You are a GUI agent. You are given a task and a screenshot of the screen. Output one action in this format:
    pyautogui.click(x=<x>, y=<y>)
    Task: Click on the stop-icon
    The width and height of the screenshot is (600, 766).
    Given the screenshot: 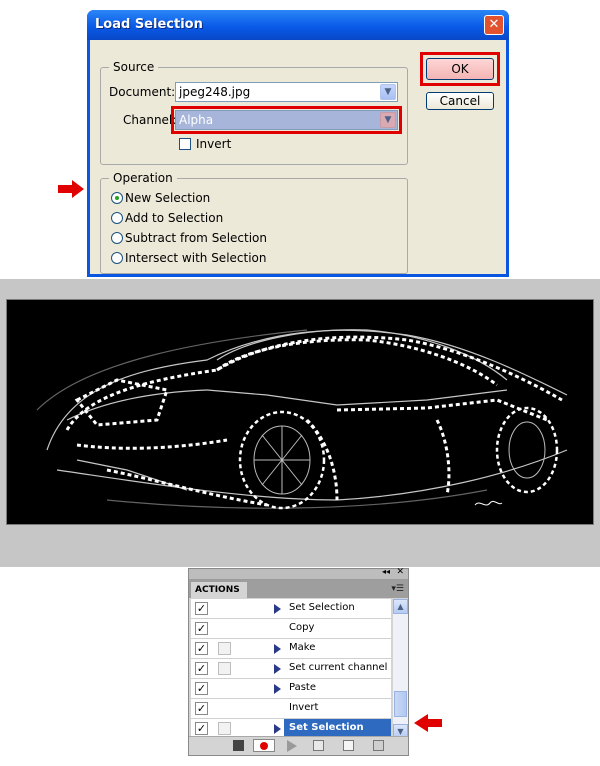 What is the action you would take?
    pyautogui.click(x=238, y=745)
    